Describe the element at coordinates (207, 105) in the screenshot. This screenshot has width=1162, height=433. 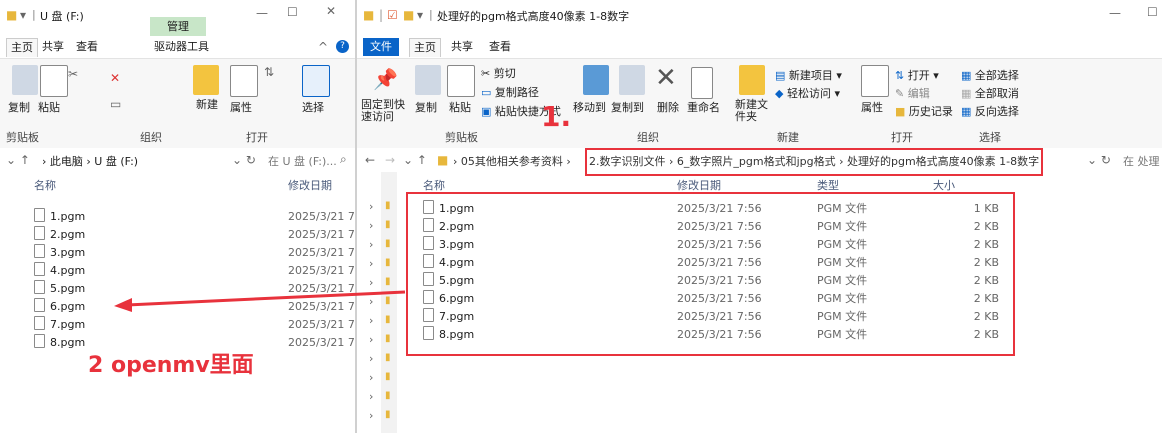
I see `new-button: 新建` at that location.